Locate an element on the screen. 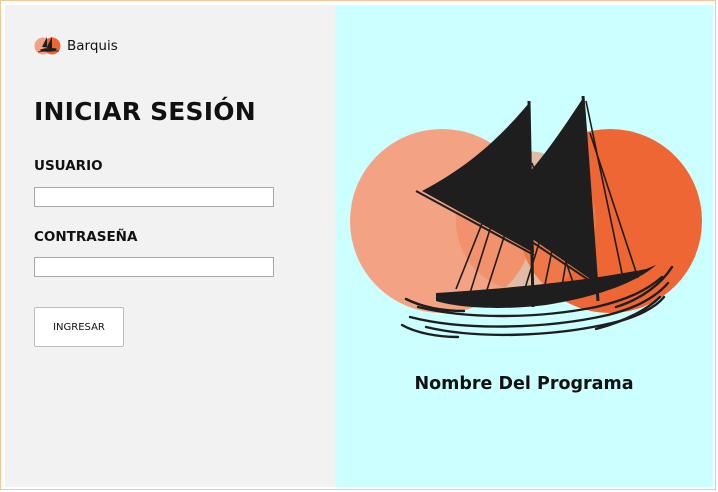  username-label: USUARIO is located at coordinates (68, 166).